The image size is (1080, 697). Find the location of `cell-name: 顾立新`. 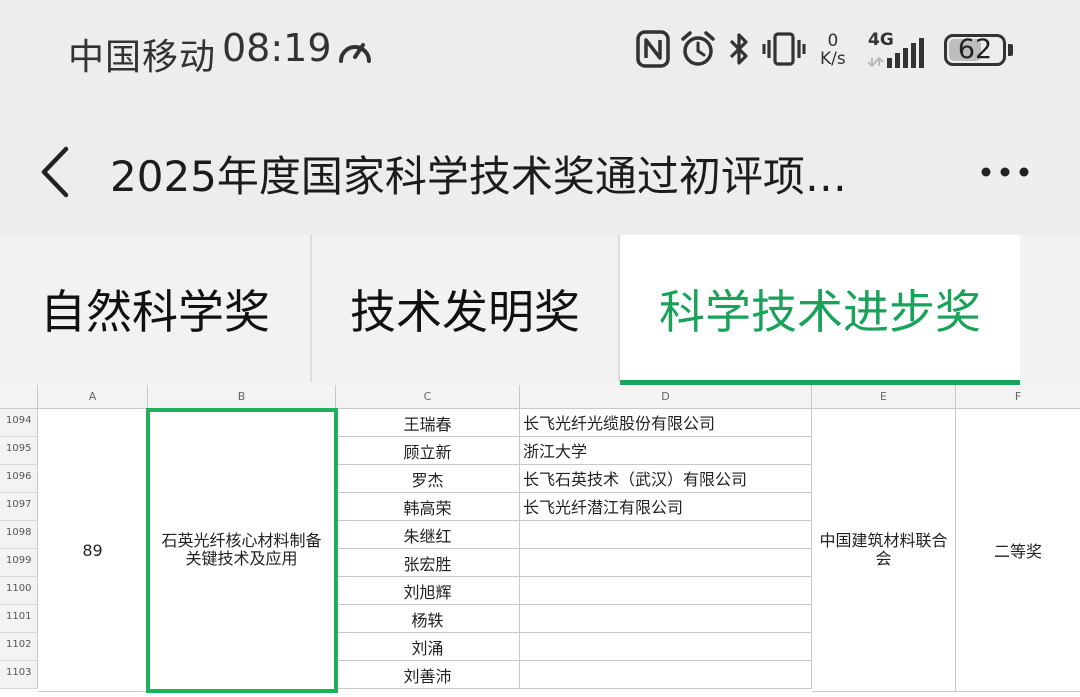

cell-name: 顾立新 is located at coordinates (428, 451).